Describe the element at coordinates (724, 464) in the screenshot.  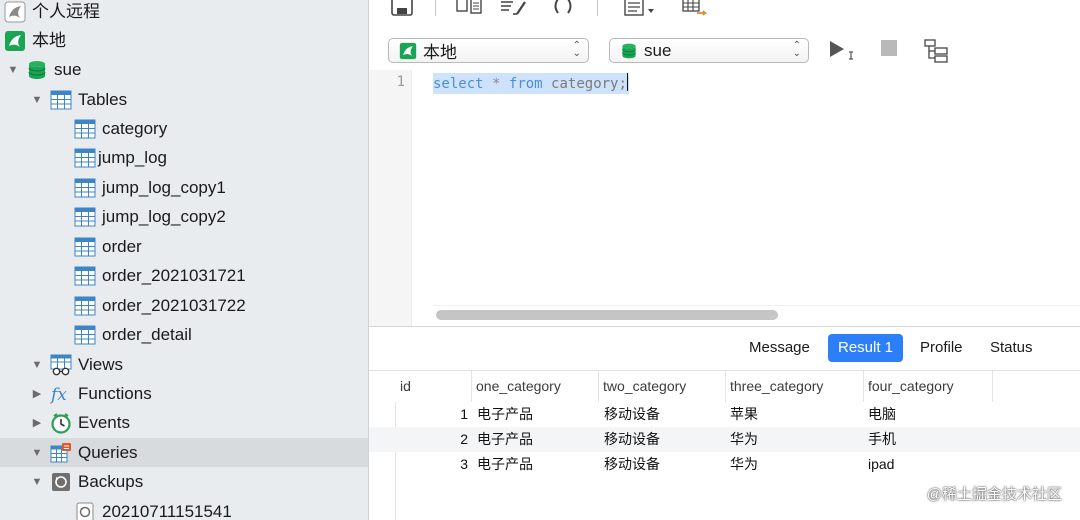
I see `table-row: 3 电子产品 移动设备 华为 ipad` at that location.